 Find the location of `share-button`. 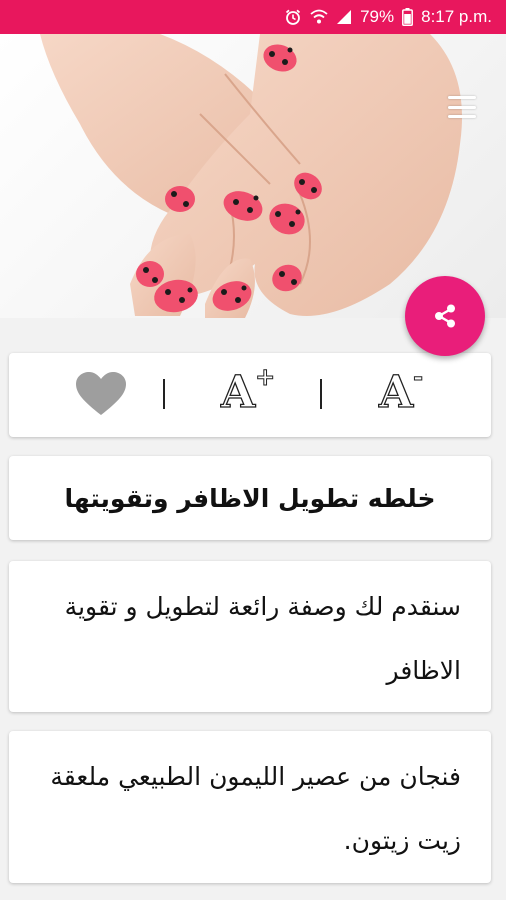

share-button is located at coordinates (445, 316).